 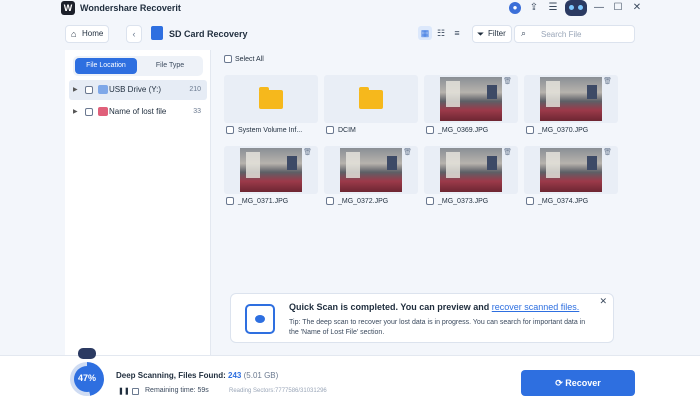 I want to click on file-tile: 🗑 _MG_0374.JPG, so click(x=571, y=179).